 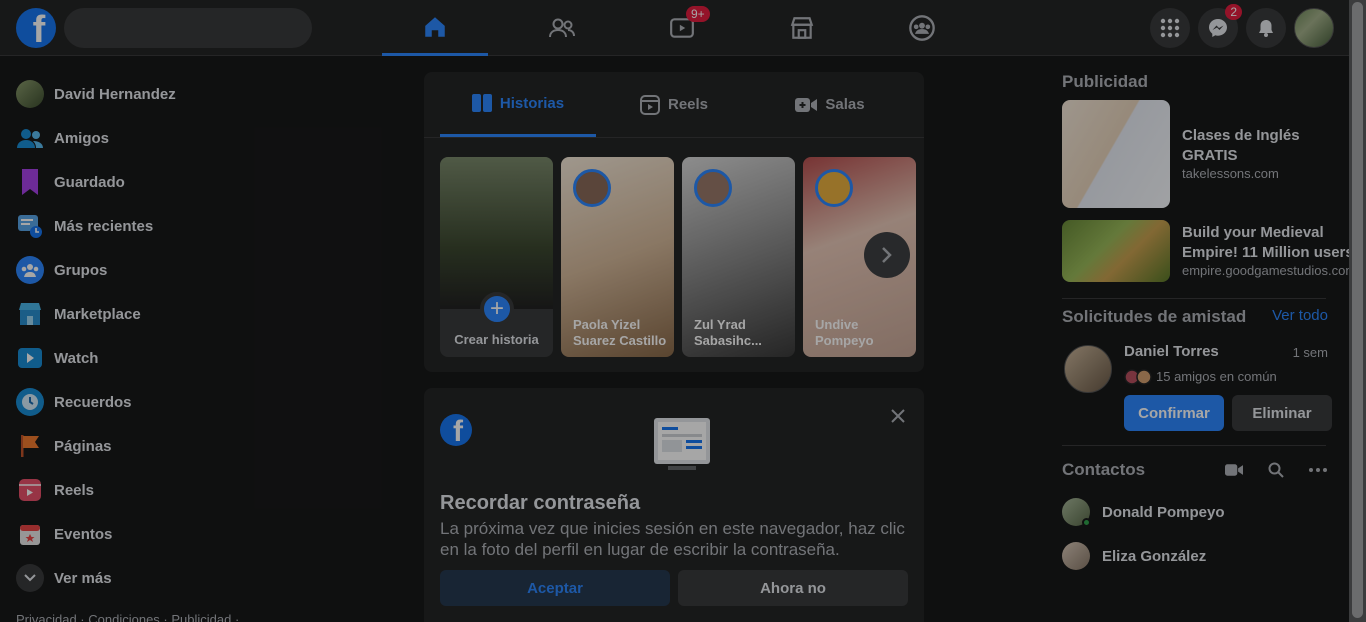 I want to click on more-options-icon, so click(x=1318, y=470).